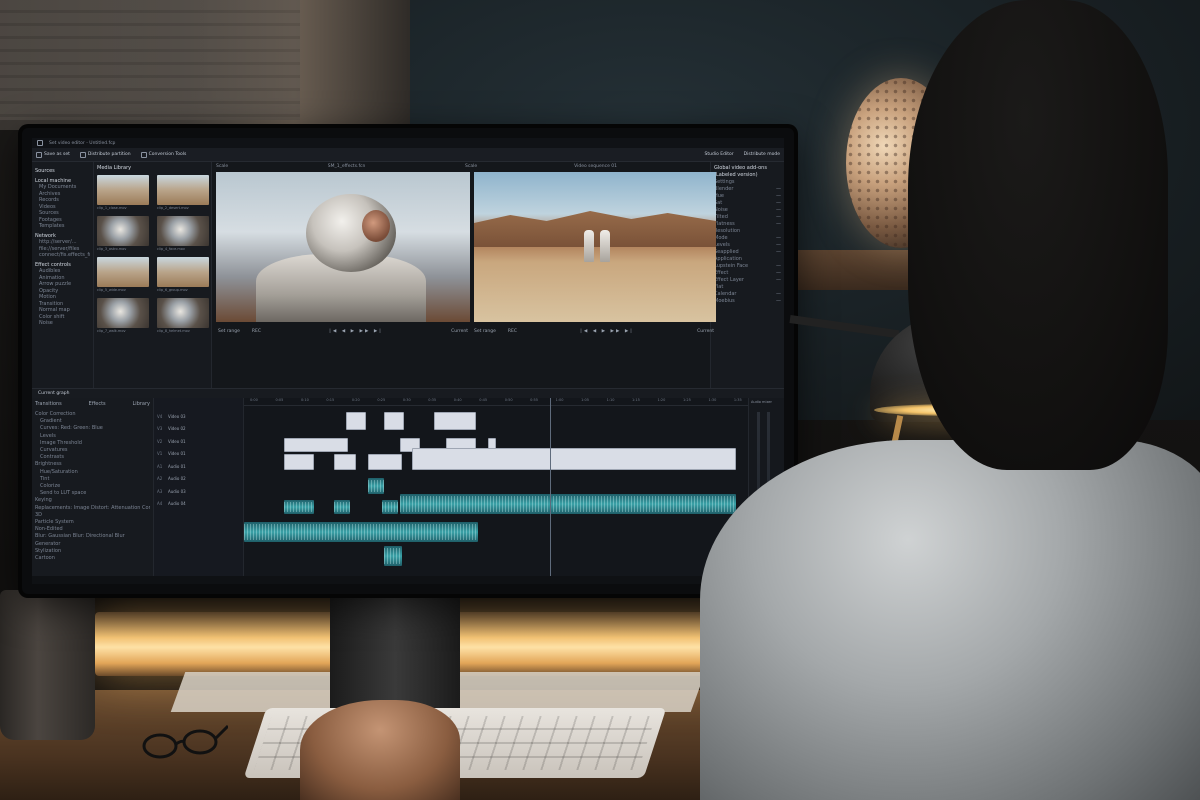 This screenshot has width=1200, height=800. Describe the element at coordinates (123, 274) in the screenshot. I see `media-thumb: clip_5_wide.mov` at that location.